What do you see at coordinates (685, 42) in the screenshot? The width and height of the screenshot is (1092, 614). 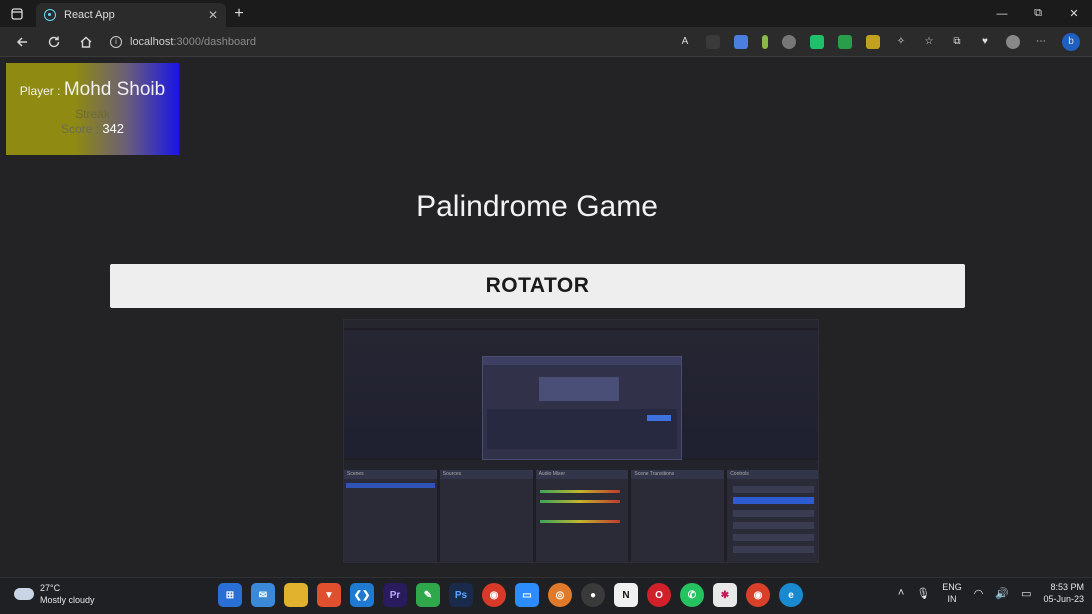 I see `read-aloud-icon: A` at bounding box center [685, 42].